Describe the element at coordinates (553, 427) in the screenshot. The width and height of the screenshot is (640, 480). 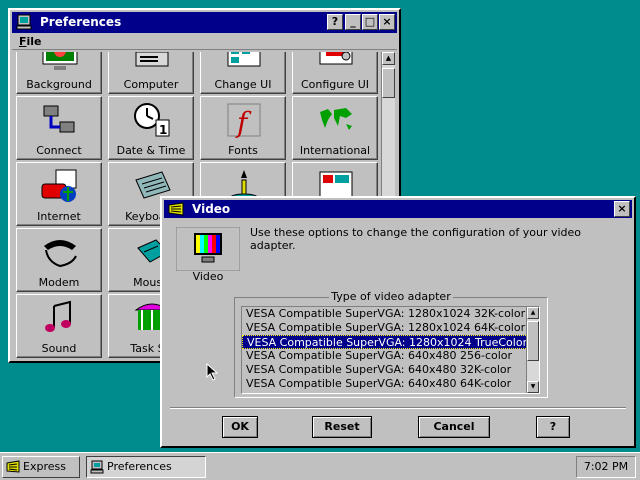
I see `help-button: ?` at that location.